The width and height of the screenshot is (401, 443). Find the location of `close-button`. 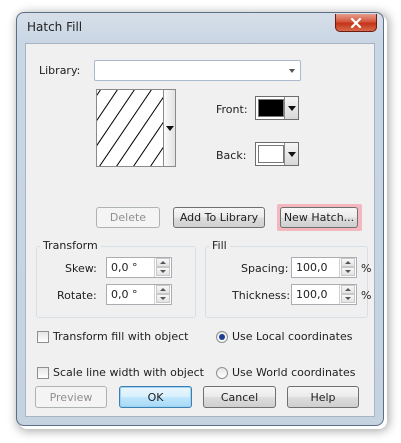

close-button is located at coordinates (356, 23).